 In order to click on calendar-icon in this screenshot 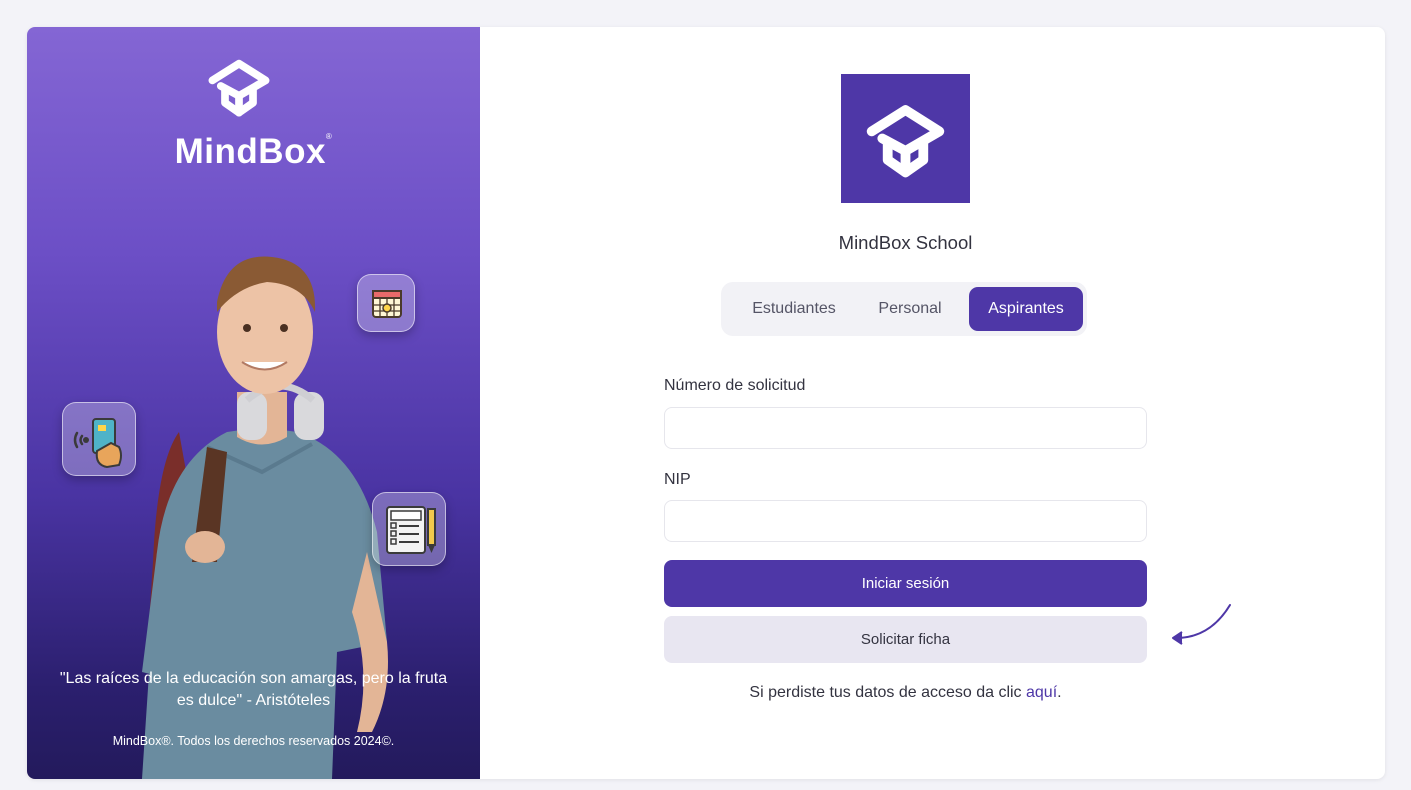, I will do `click(386, 303)`.